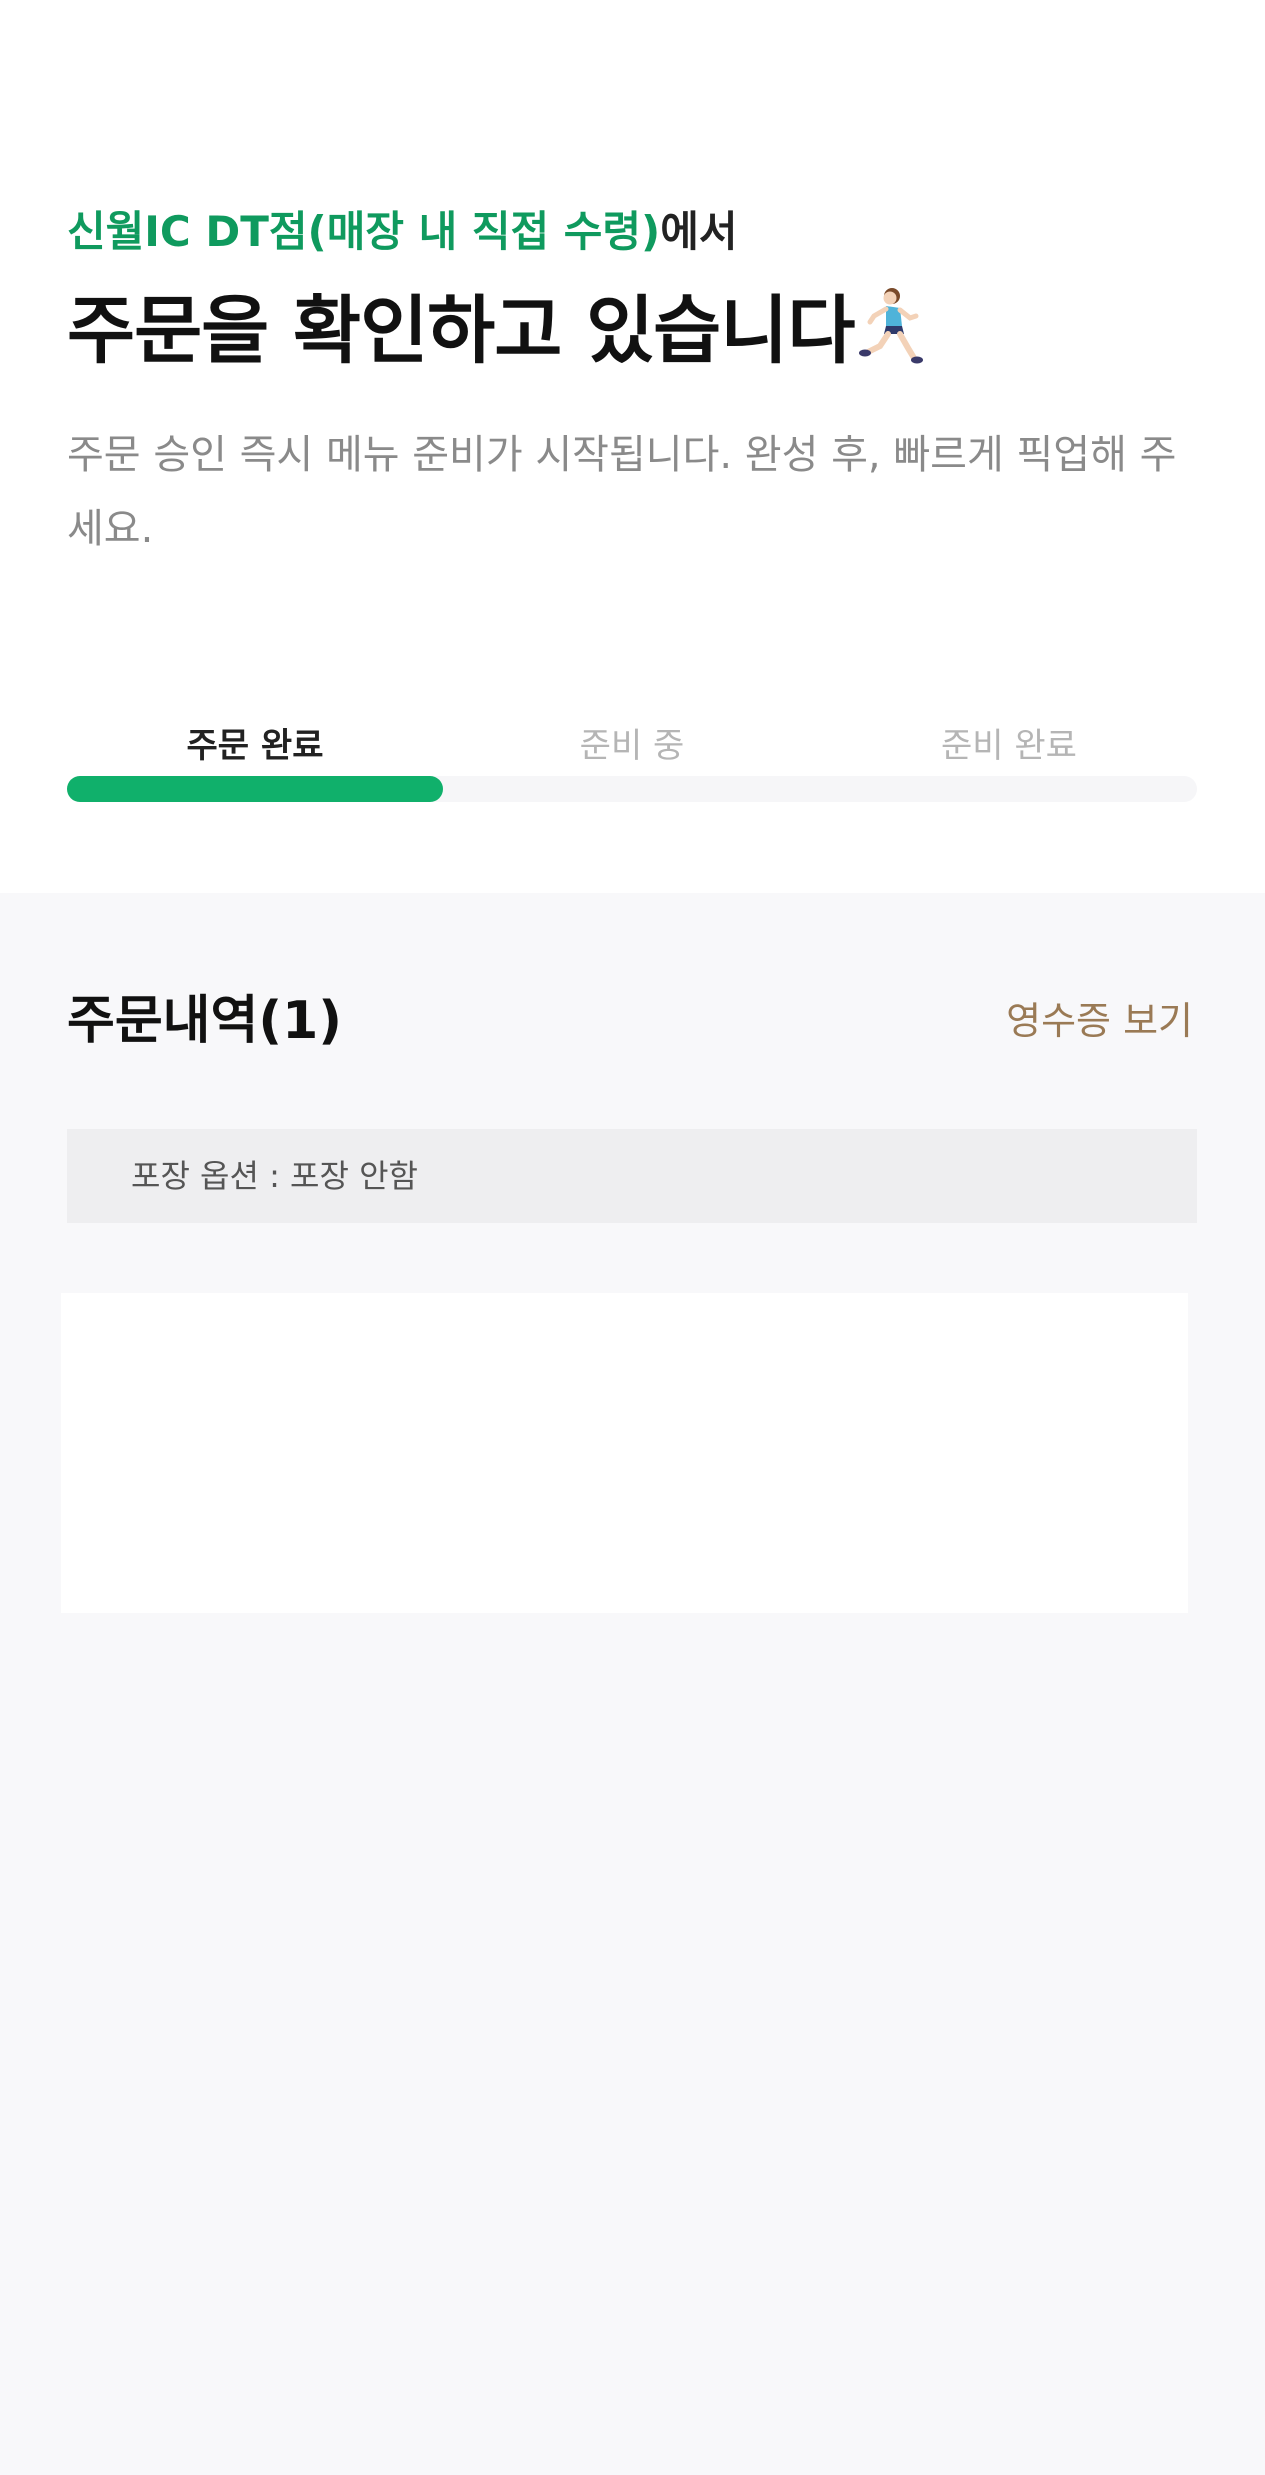 Image resolution: width=1265 pixels, height=2475 pixels. What do you see at coordinates (255, 746) in the screenshot?
I see `step-order-complete: 주문 완료` at bounding box center [255, 746].